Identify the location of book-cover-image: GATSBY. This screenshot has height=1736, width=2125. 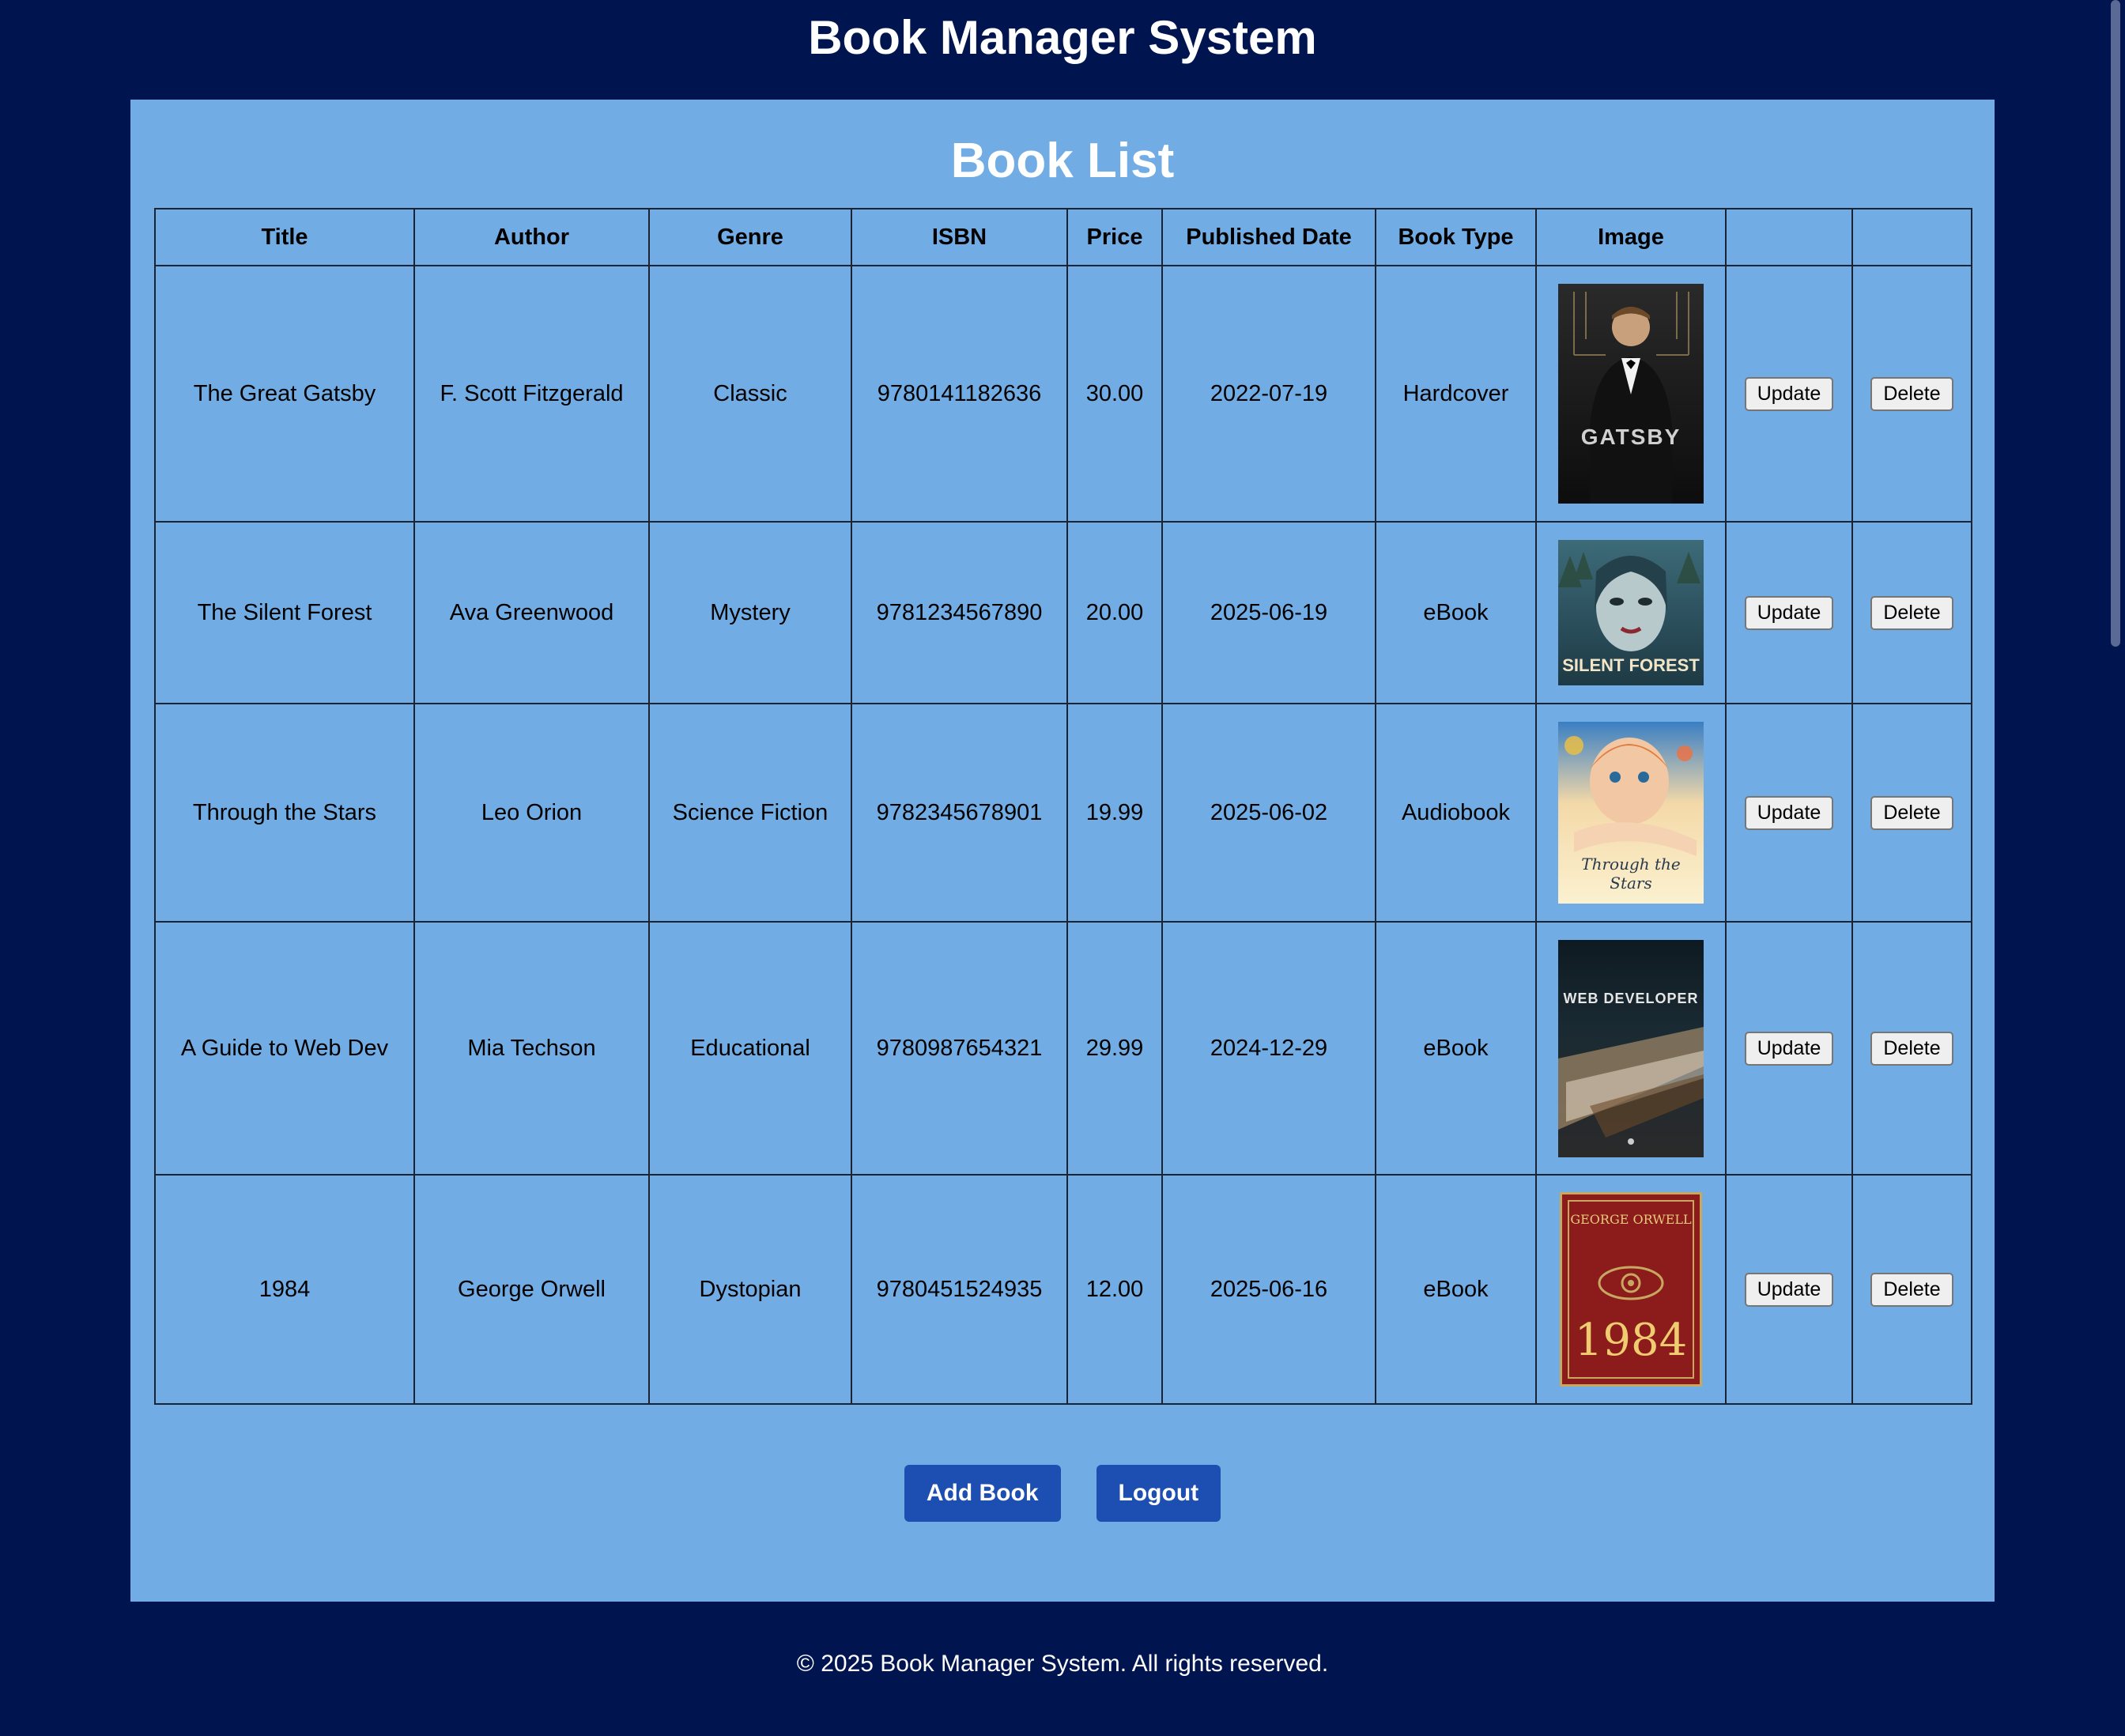
(1631, 394).